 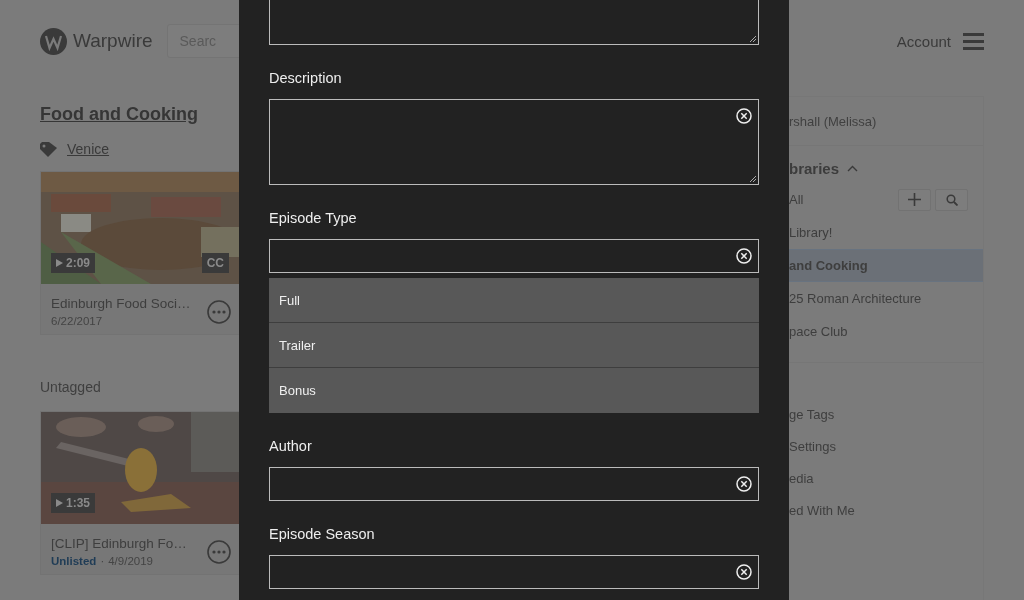 What do you see at coordinates (923, 41) in the screenshot?
I see `account-link: Account` at bounding box center [923, 41].